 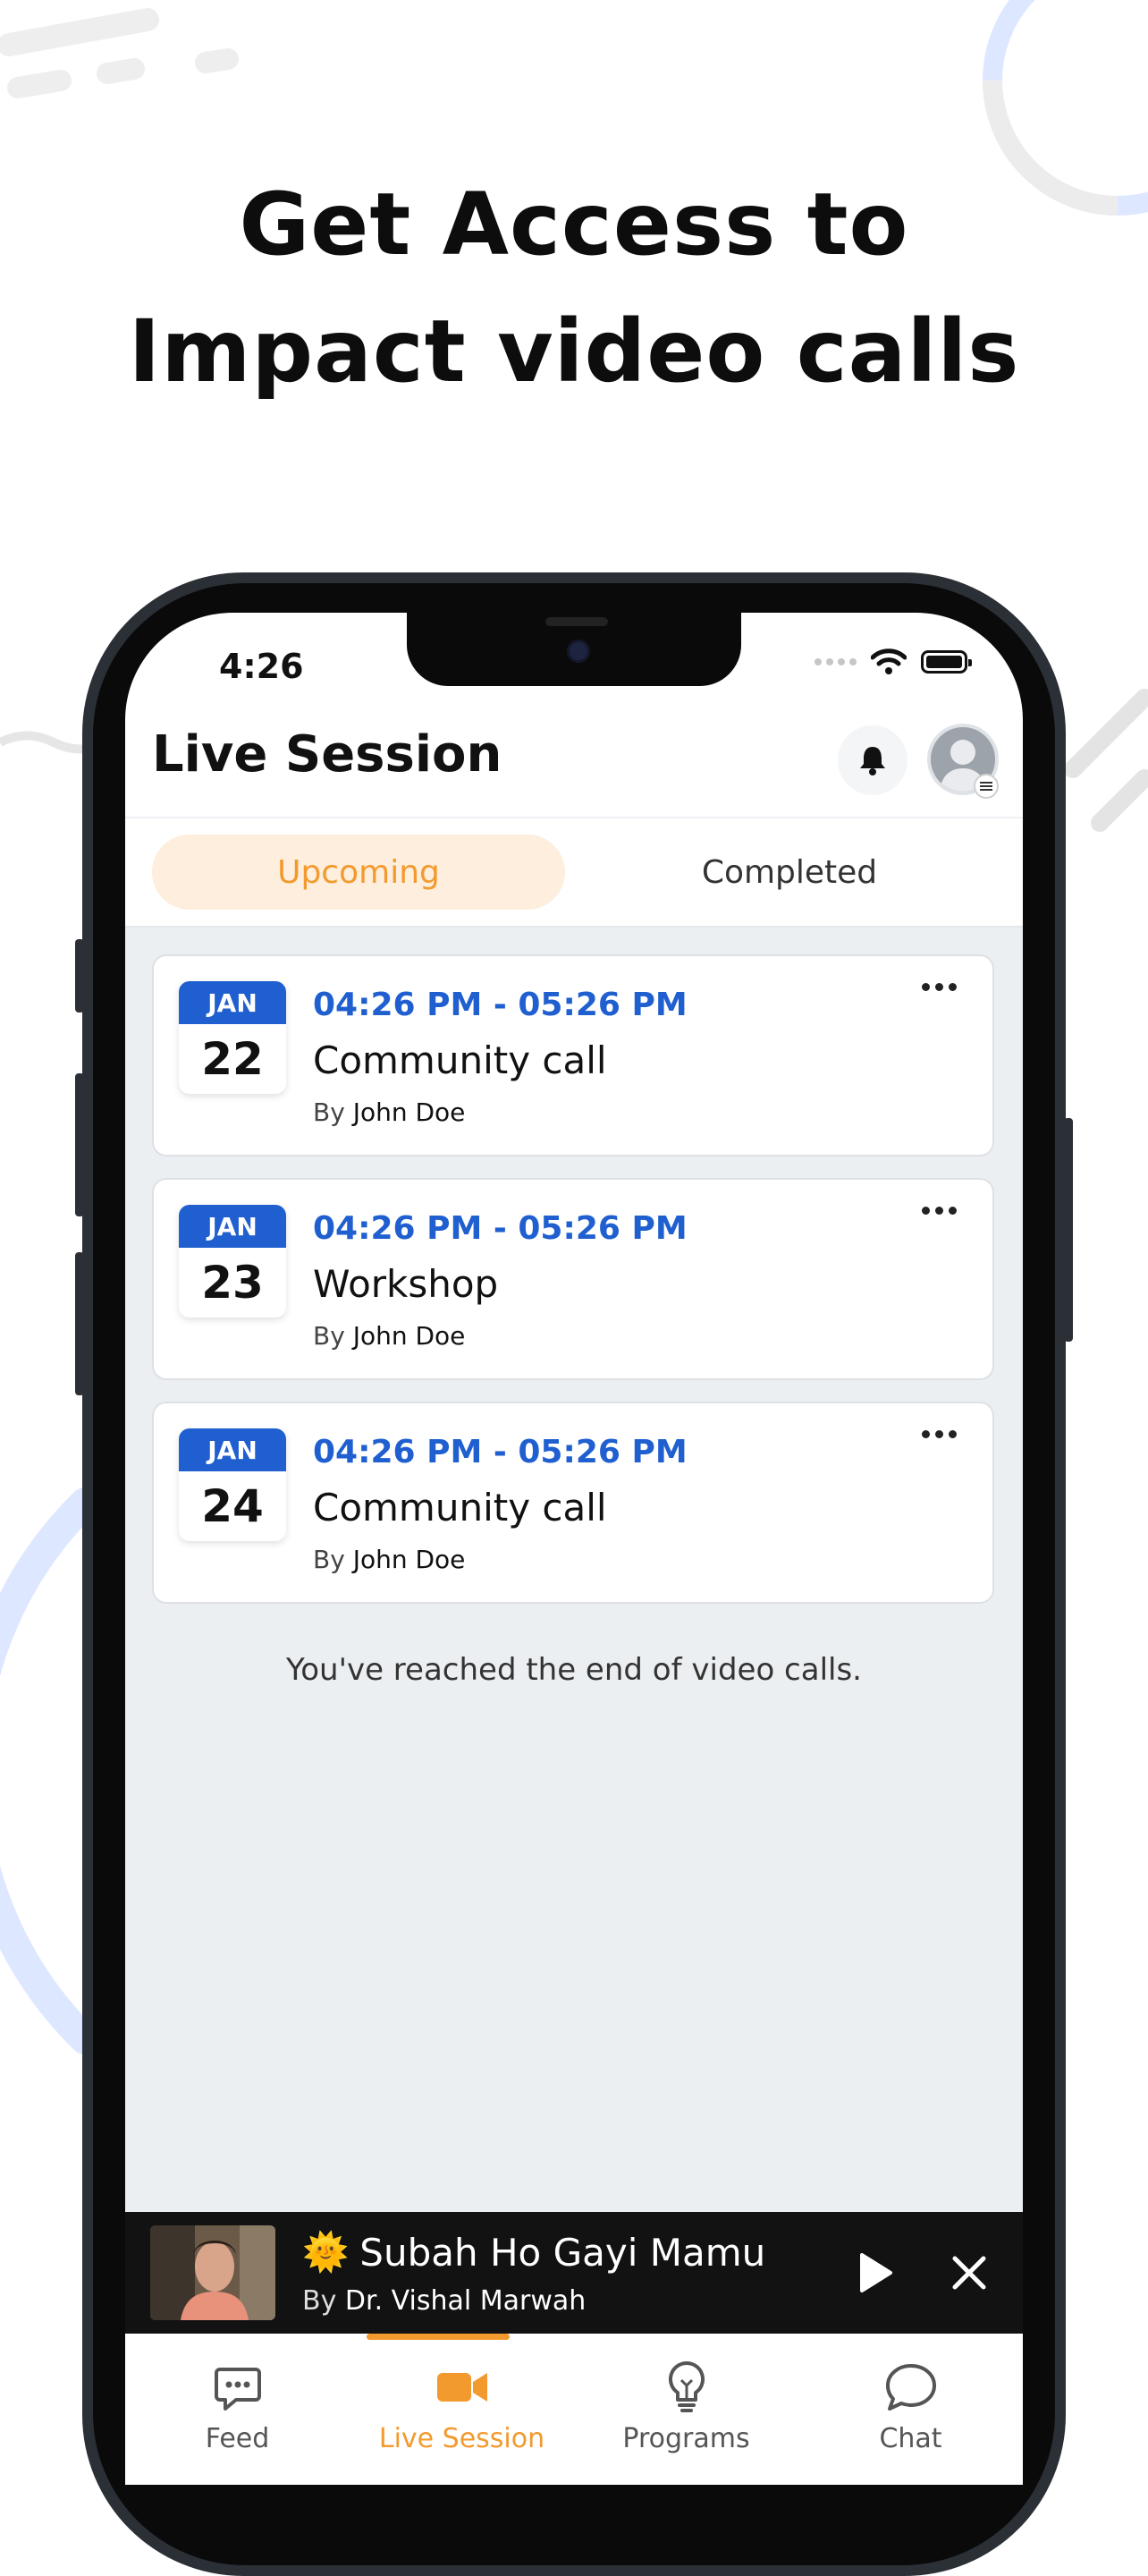 I want to click on battery-icon, so click(x=946, y=662).